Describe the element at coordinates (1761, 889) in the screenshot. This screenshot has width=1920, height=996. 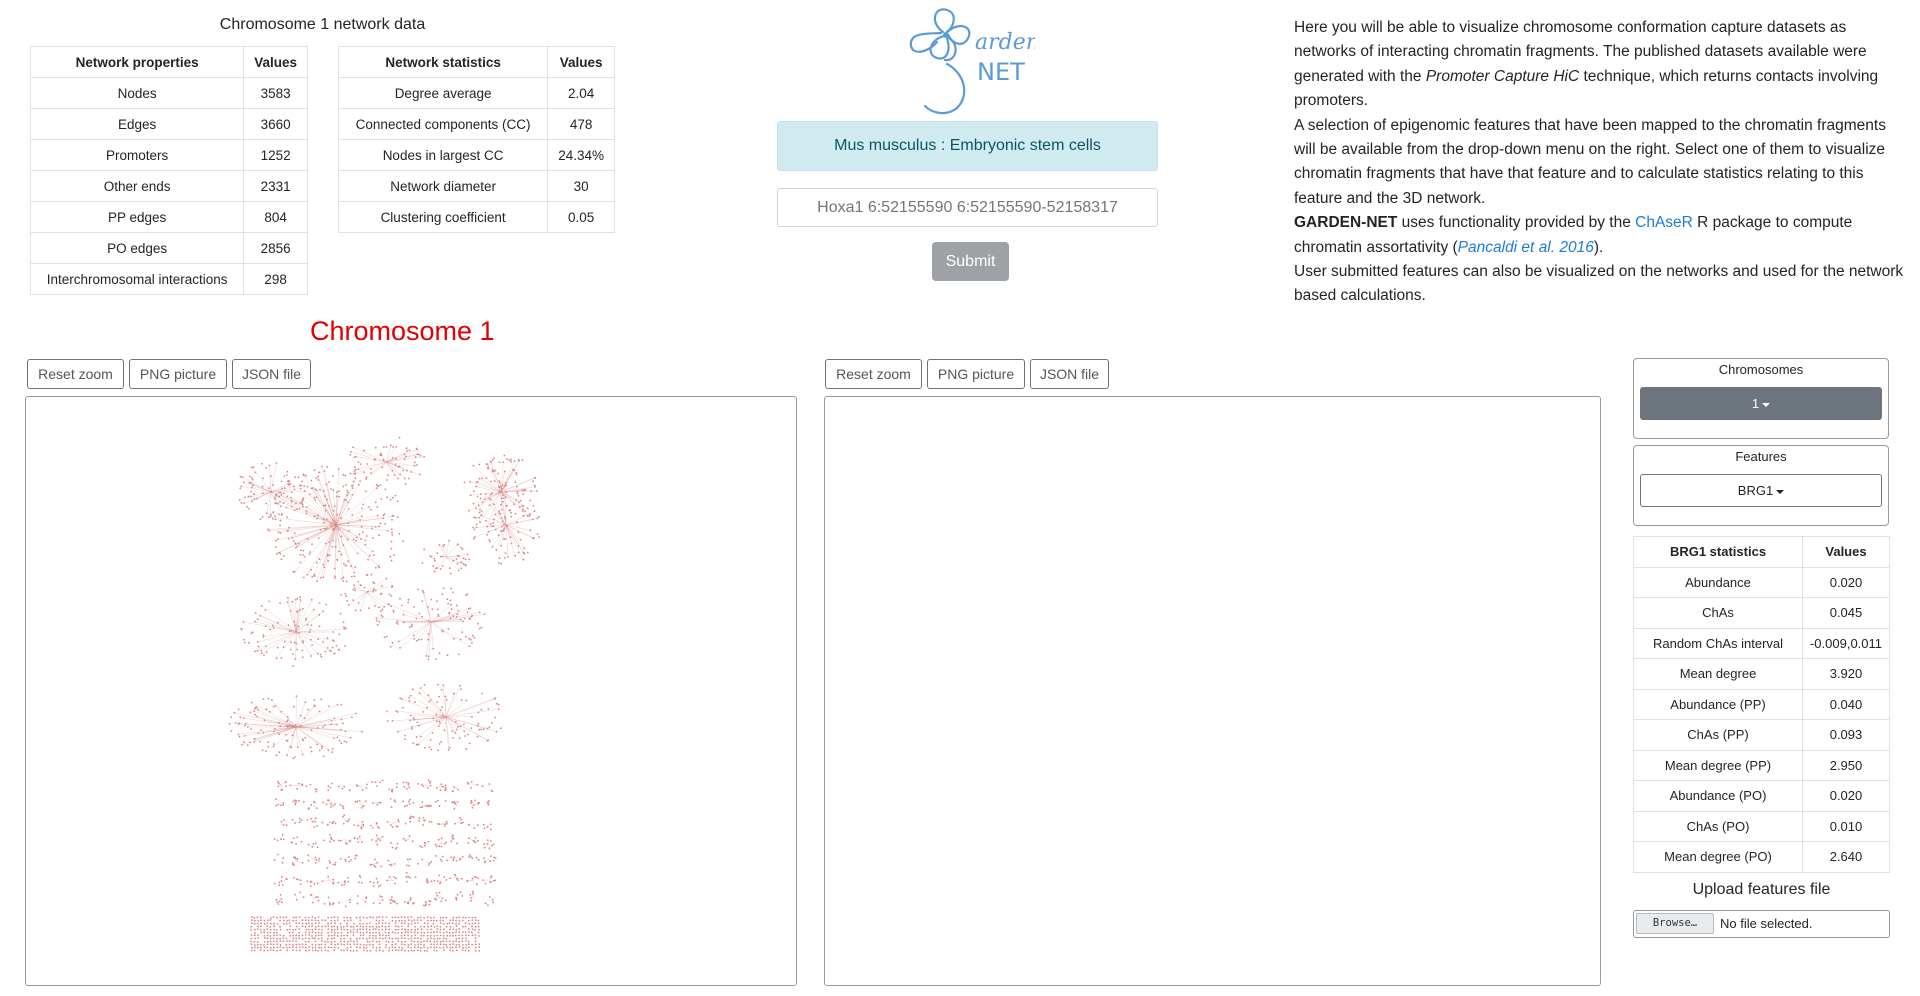
I see `upload-features-label: Upload features file` at that location.